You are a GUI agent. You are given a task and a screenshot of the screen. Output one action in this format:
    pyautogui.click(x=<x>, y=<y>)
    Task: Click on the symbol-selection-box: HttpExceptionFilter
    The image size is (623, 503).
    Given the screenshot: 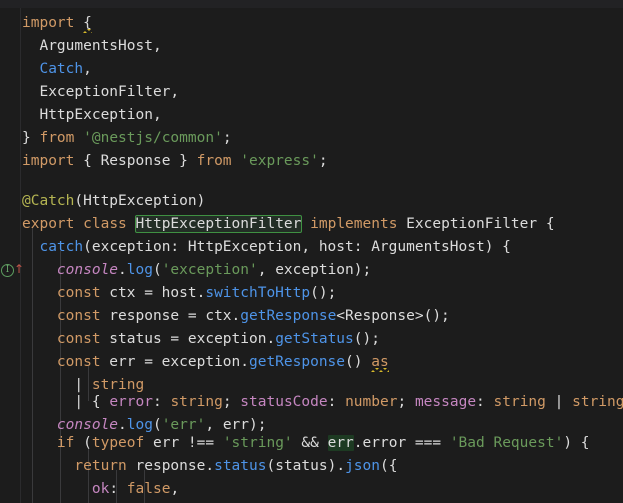 What is the action you would take?
    pyautogui.click(x=218, y=224)
    